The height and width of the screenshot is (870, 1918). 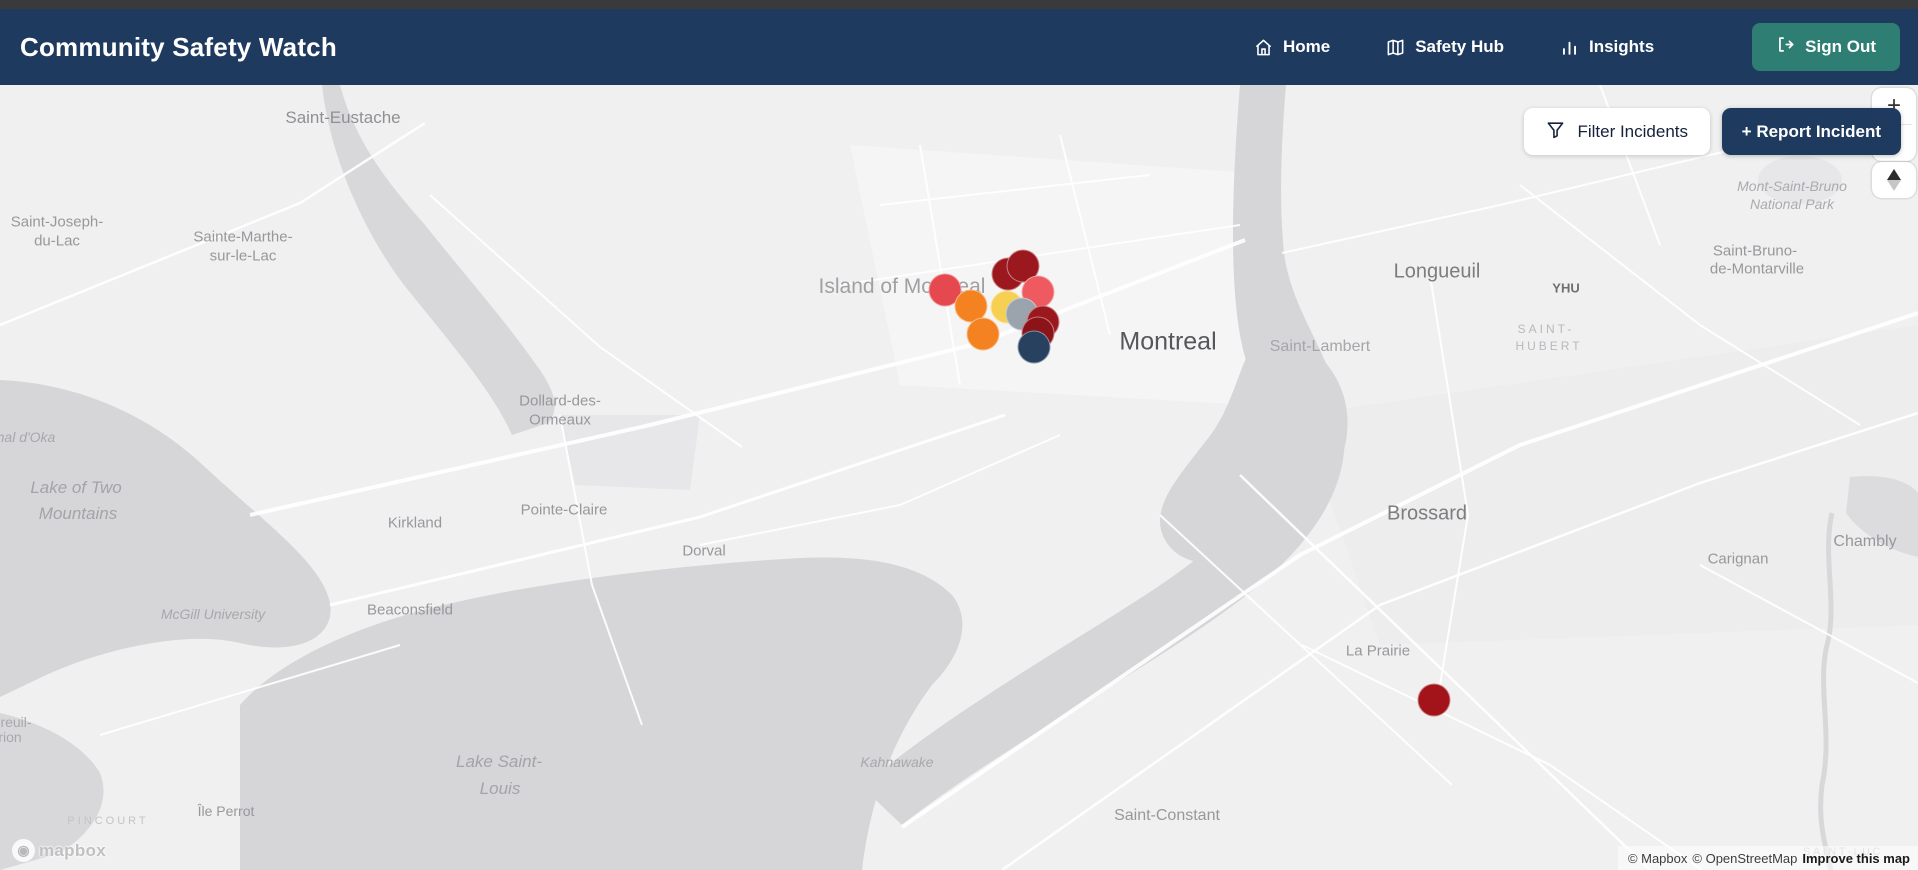 What do you see at coordinates (1395, 47) in the screenshot?
I see `map-icon` at bounding box center [1395, 47].